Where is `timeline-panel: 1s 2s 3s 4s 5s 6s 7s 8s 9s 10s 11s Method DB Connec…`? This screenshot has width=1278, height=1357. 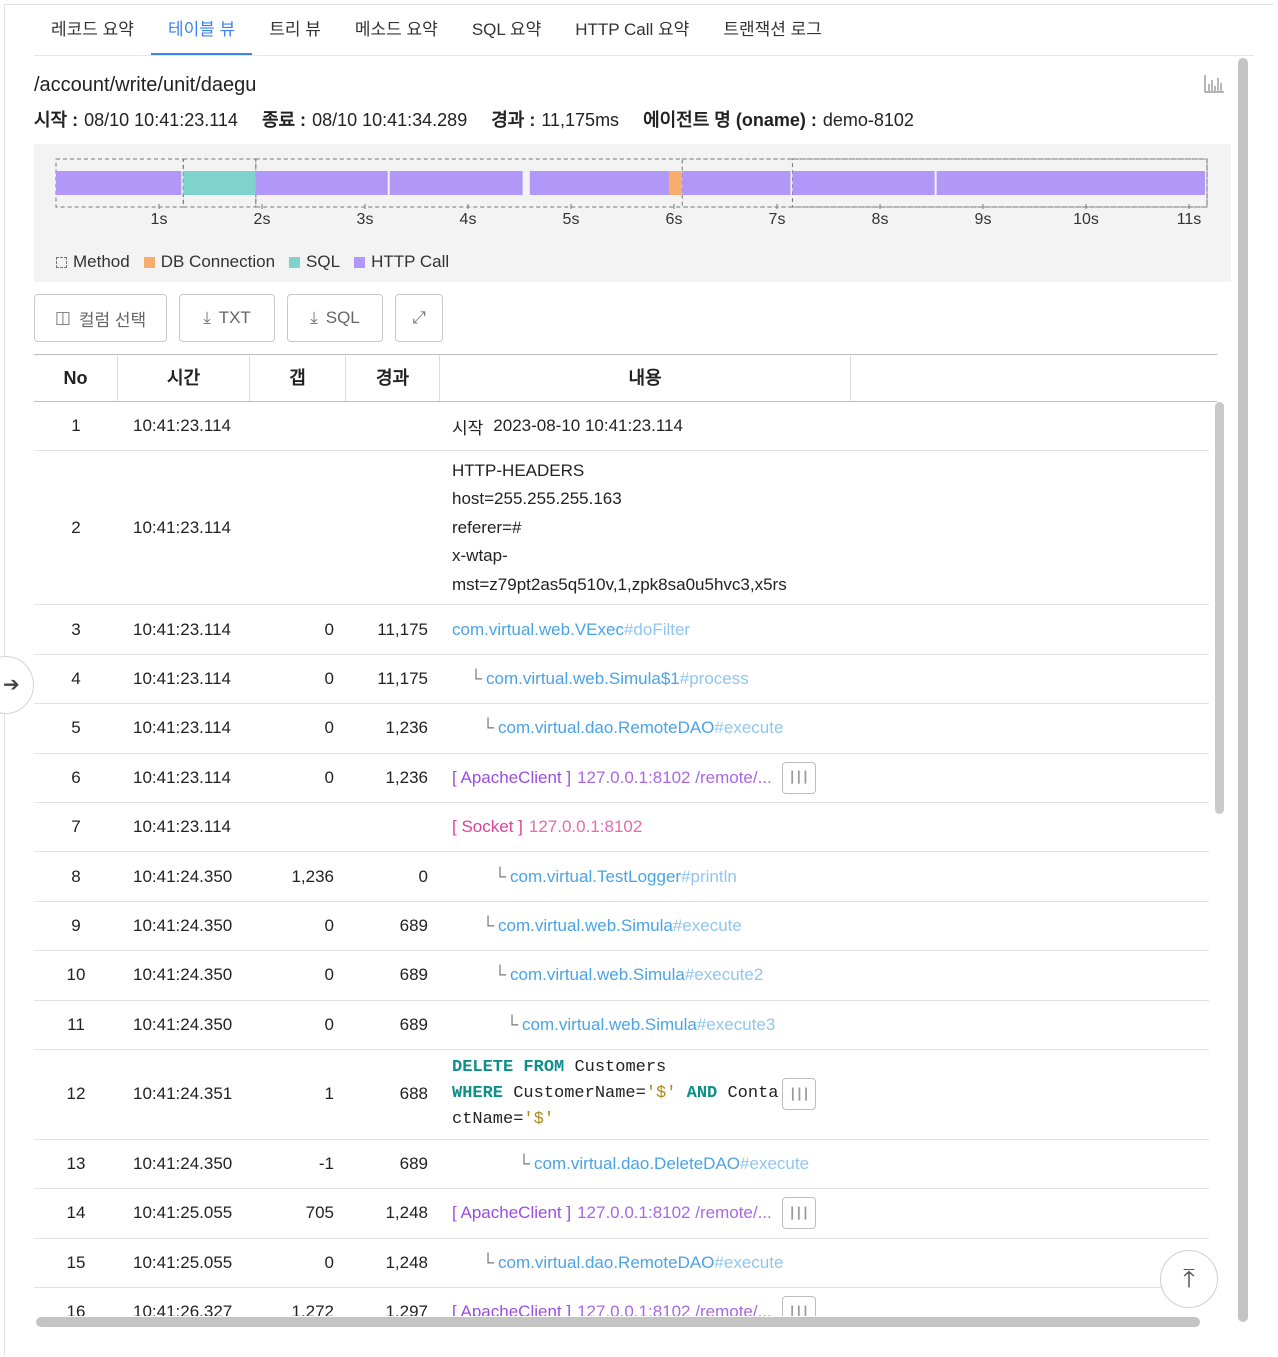 timeline-panel: 1s 2s 3s 4s 5s 6s 7s 8s 9s 10s 11s Method DB Connec… is located at coordinates (632, 213).